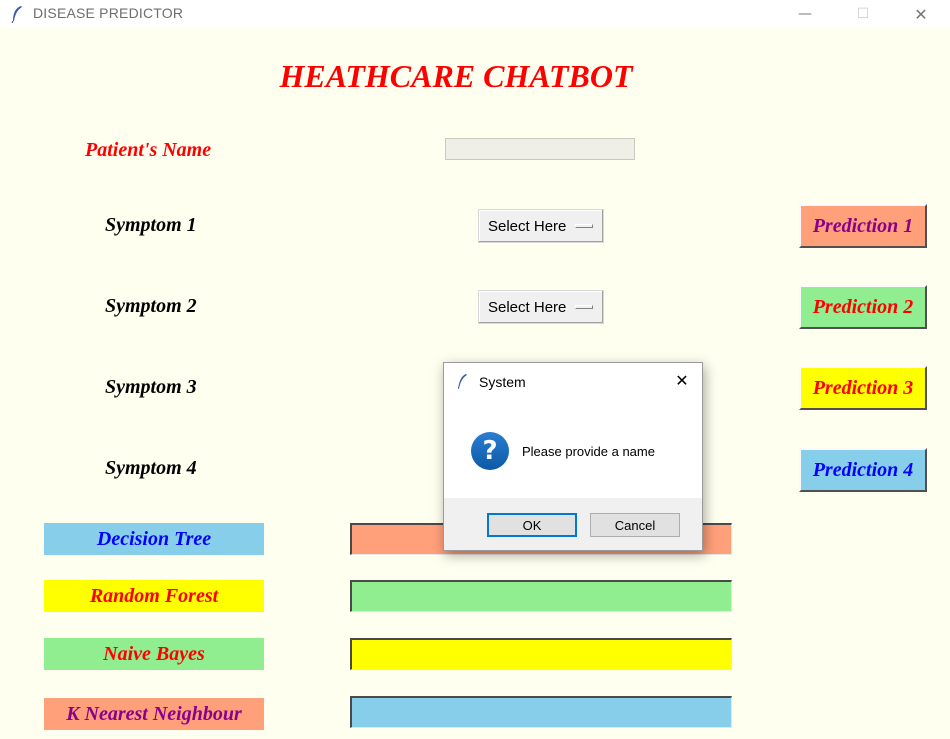  I want to click on prediction-2-button: Prediction 2, so click(863, 307).